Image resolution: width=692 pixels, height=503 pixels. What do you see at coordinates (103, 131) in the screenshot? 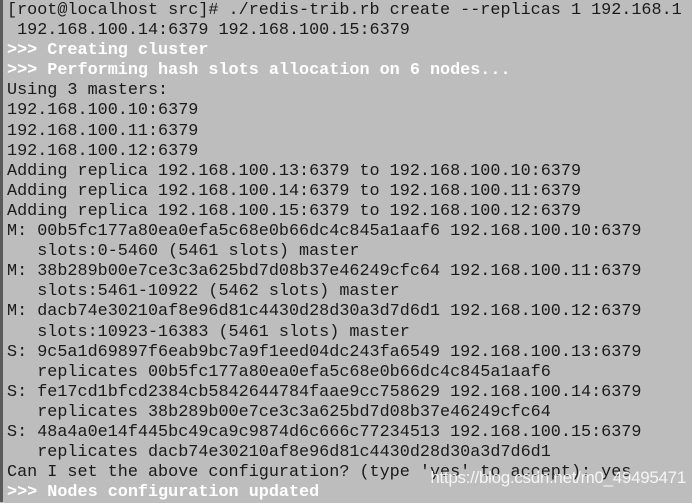
I see `terminal-line: 192.168.100.11:6379` at bounding box center [103, 131].